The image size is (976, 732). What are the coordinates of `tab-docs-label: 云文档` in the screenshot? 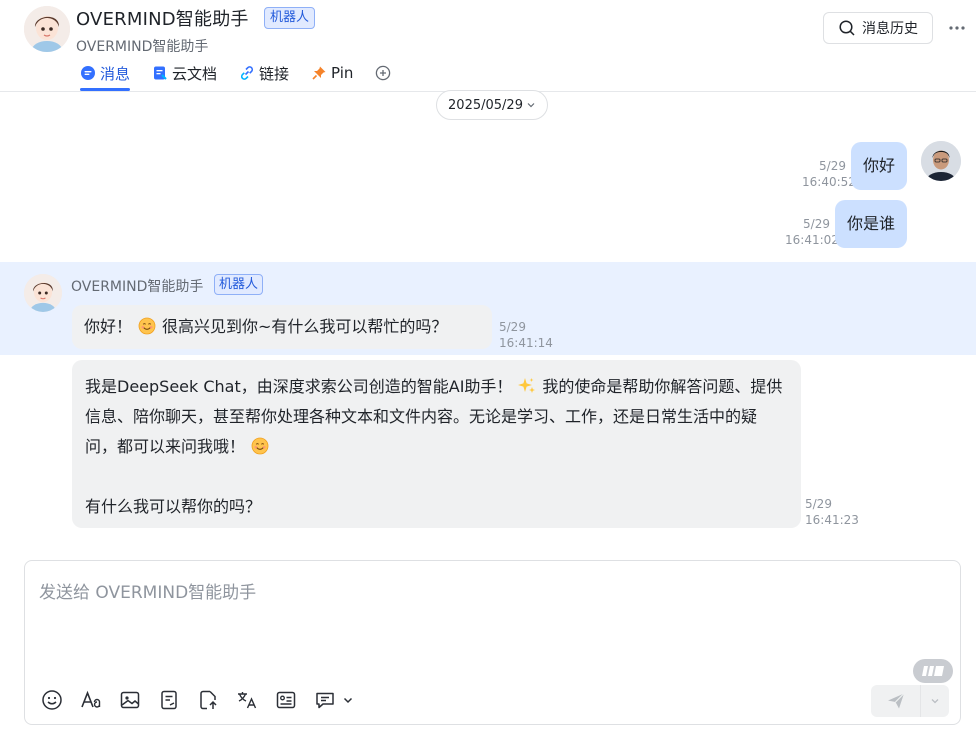 It's located at (195, 73).